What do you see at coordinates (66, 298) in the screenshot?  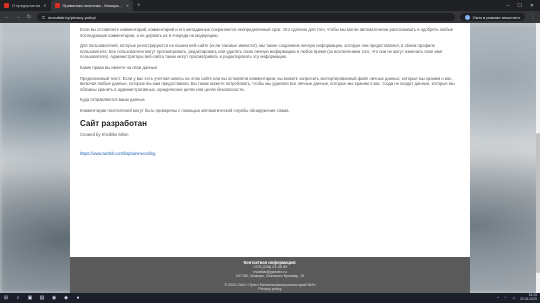 I see `app-icon: ◆` at bounding box center [66, 298].